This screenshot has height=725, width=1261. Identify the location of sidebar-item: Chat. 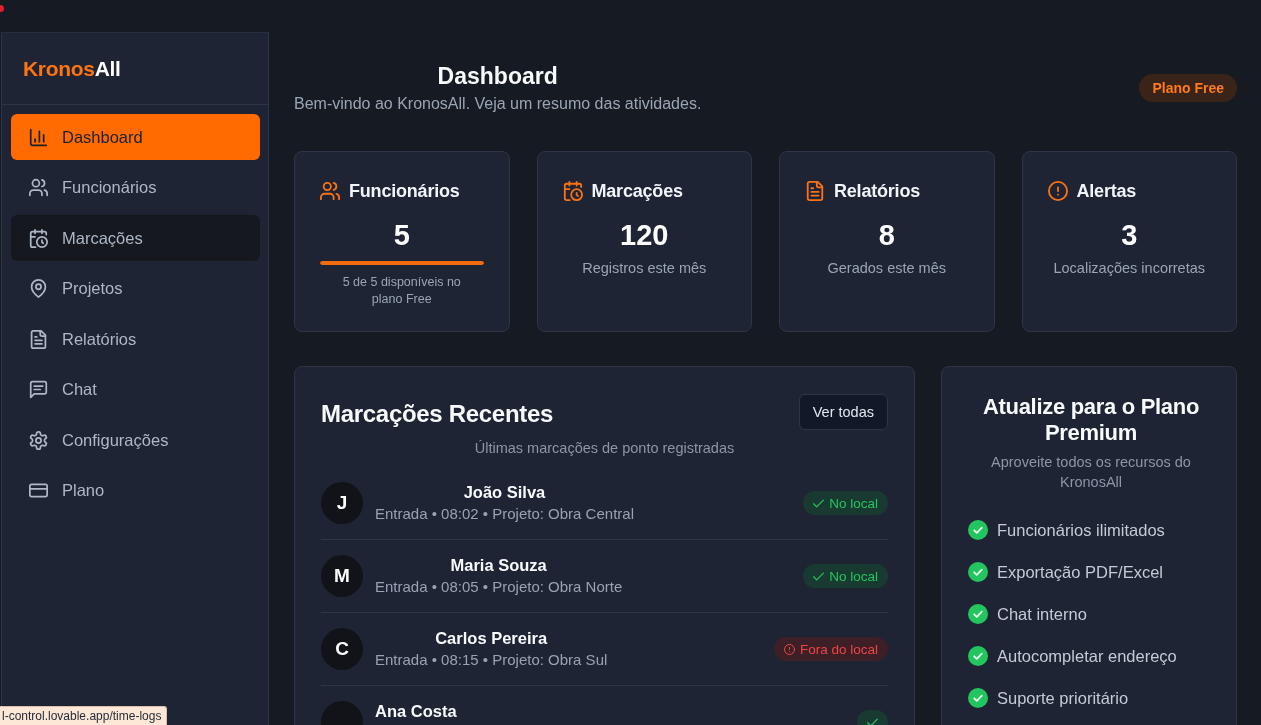
(135, 389).